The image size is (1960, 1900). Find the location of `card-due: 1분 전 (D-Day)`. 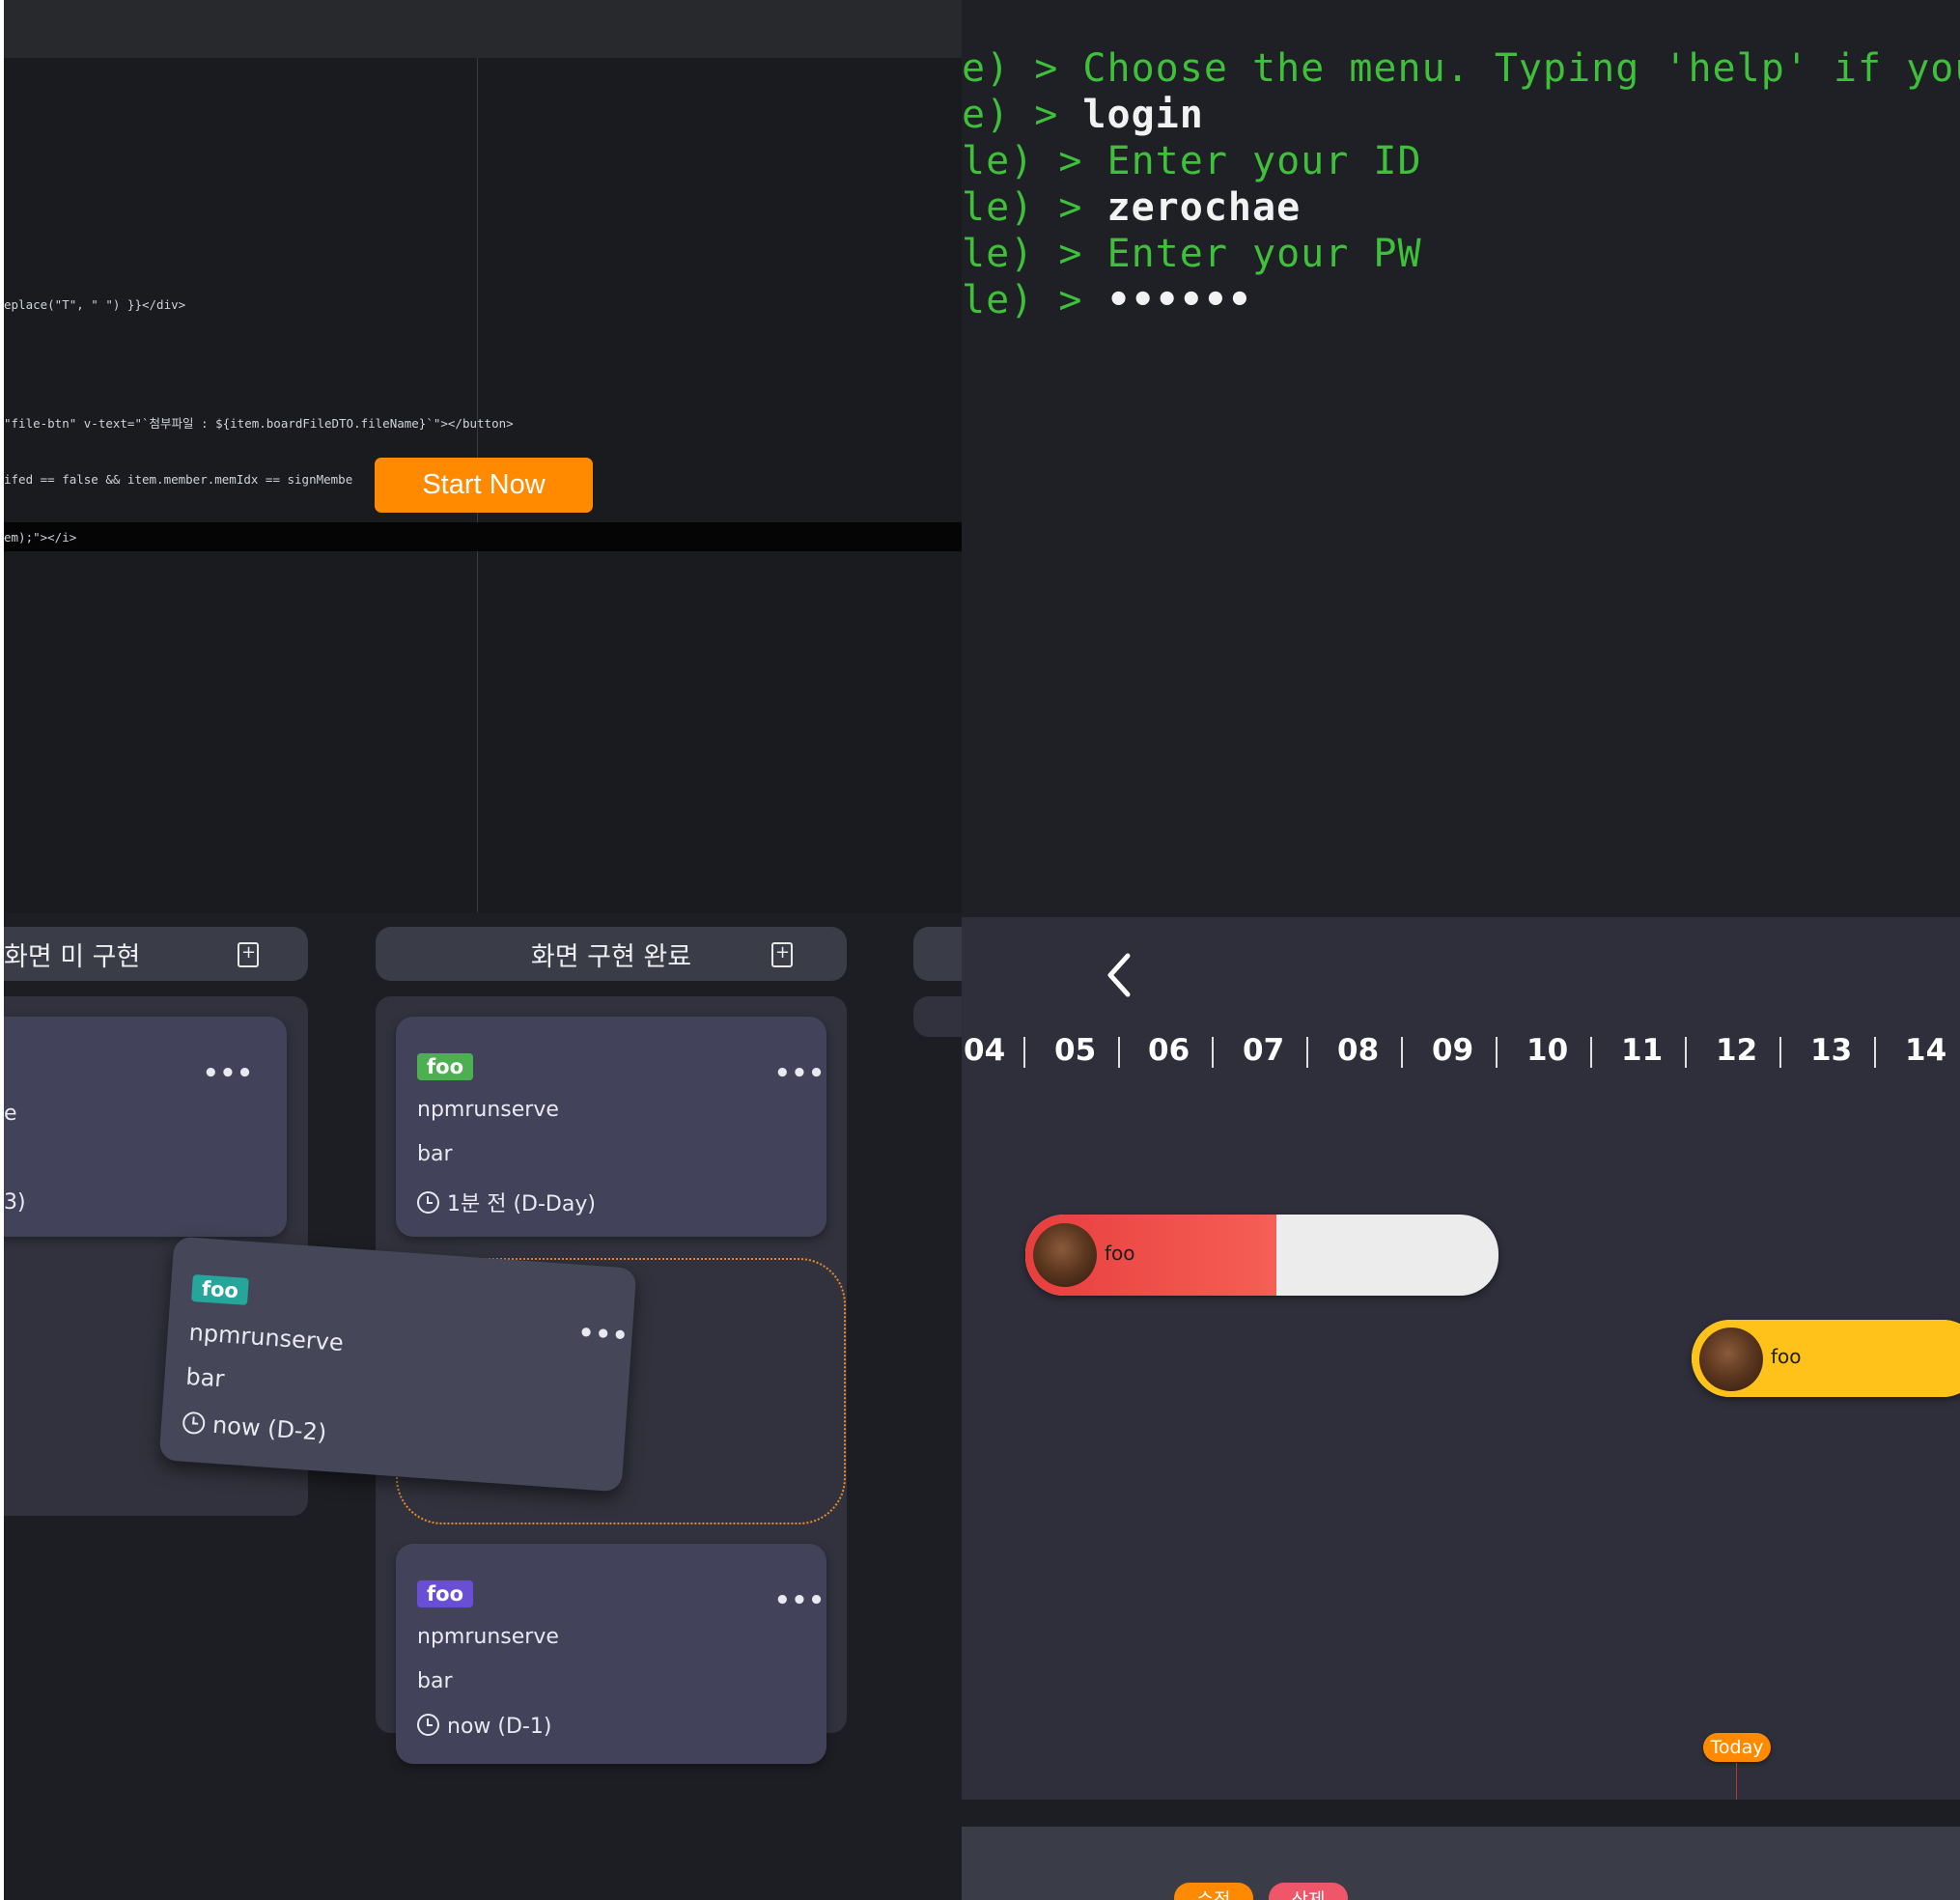

card-due: 1분 전 (D-Day) is located at coordinates (507, 1202).